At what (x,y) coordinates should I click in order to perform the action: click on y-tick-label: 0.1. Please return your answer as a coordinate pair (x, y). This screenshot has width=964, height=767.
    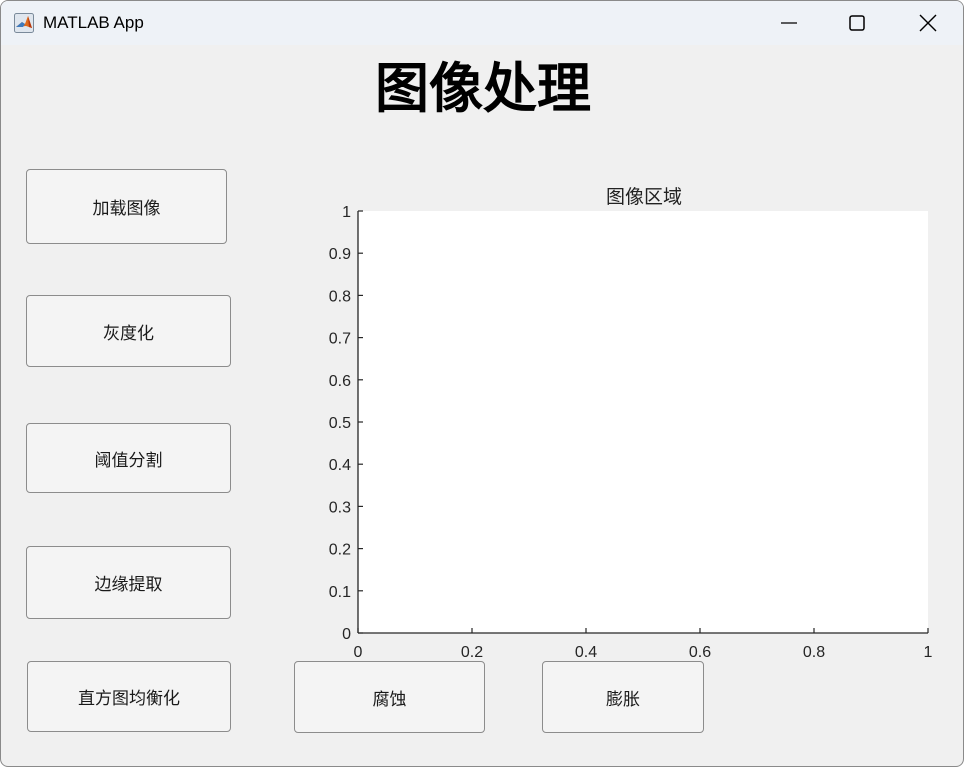
    Looking at the image, I should click on (340, 592).